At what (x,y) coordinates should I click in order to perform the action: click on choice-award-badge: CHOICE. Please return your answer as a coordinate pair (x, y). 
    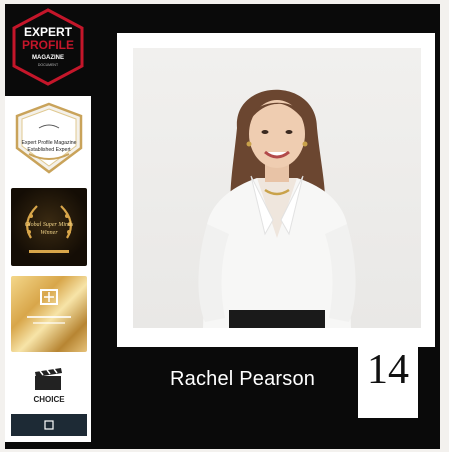
    Looking at the image, I should click on (49, 399).